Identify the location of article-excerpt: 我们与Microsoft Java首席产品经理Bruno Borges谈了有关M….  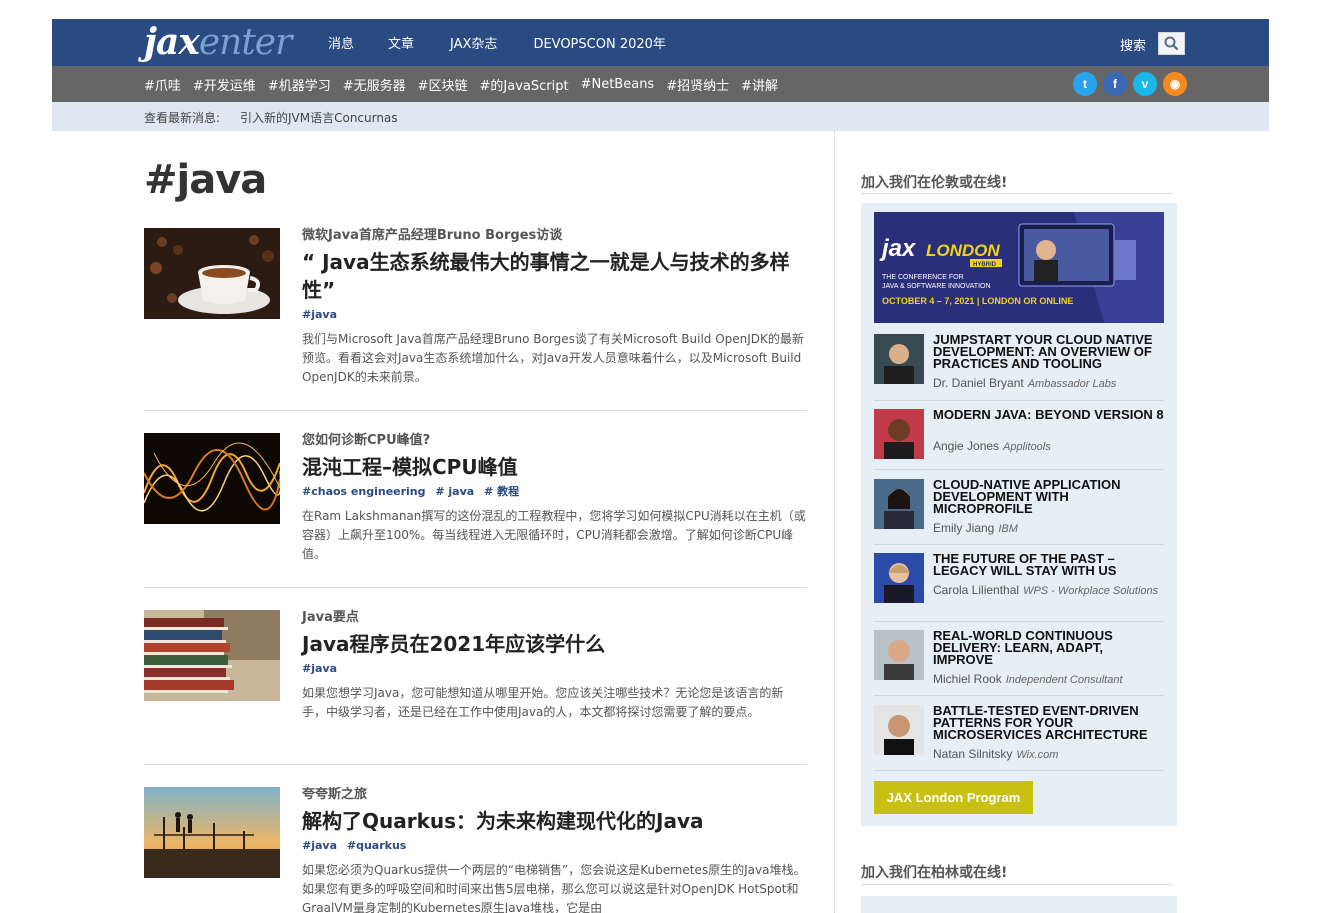
(553, 358).